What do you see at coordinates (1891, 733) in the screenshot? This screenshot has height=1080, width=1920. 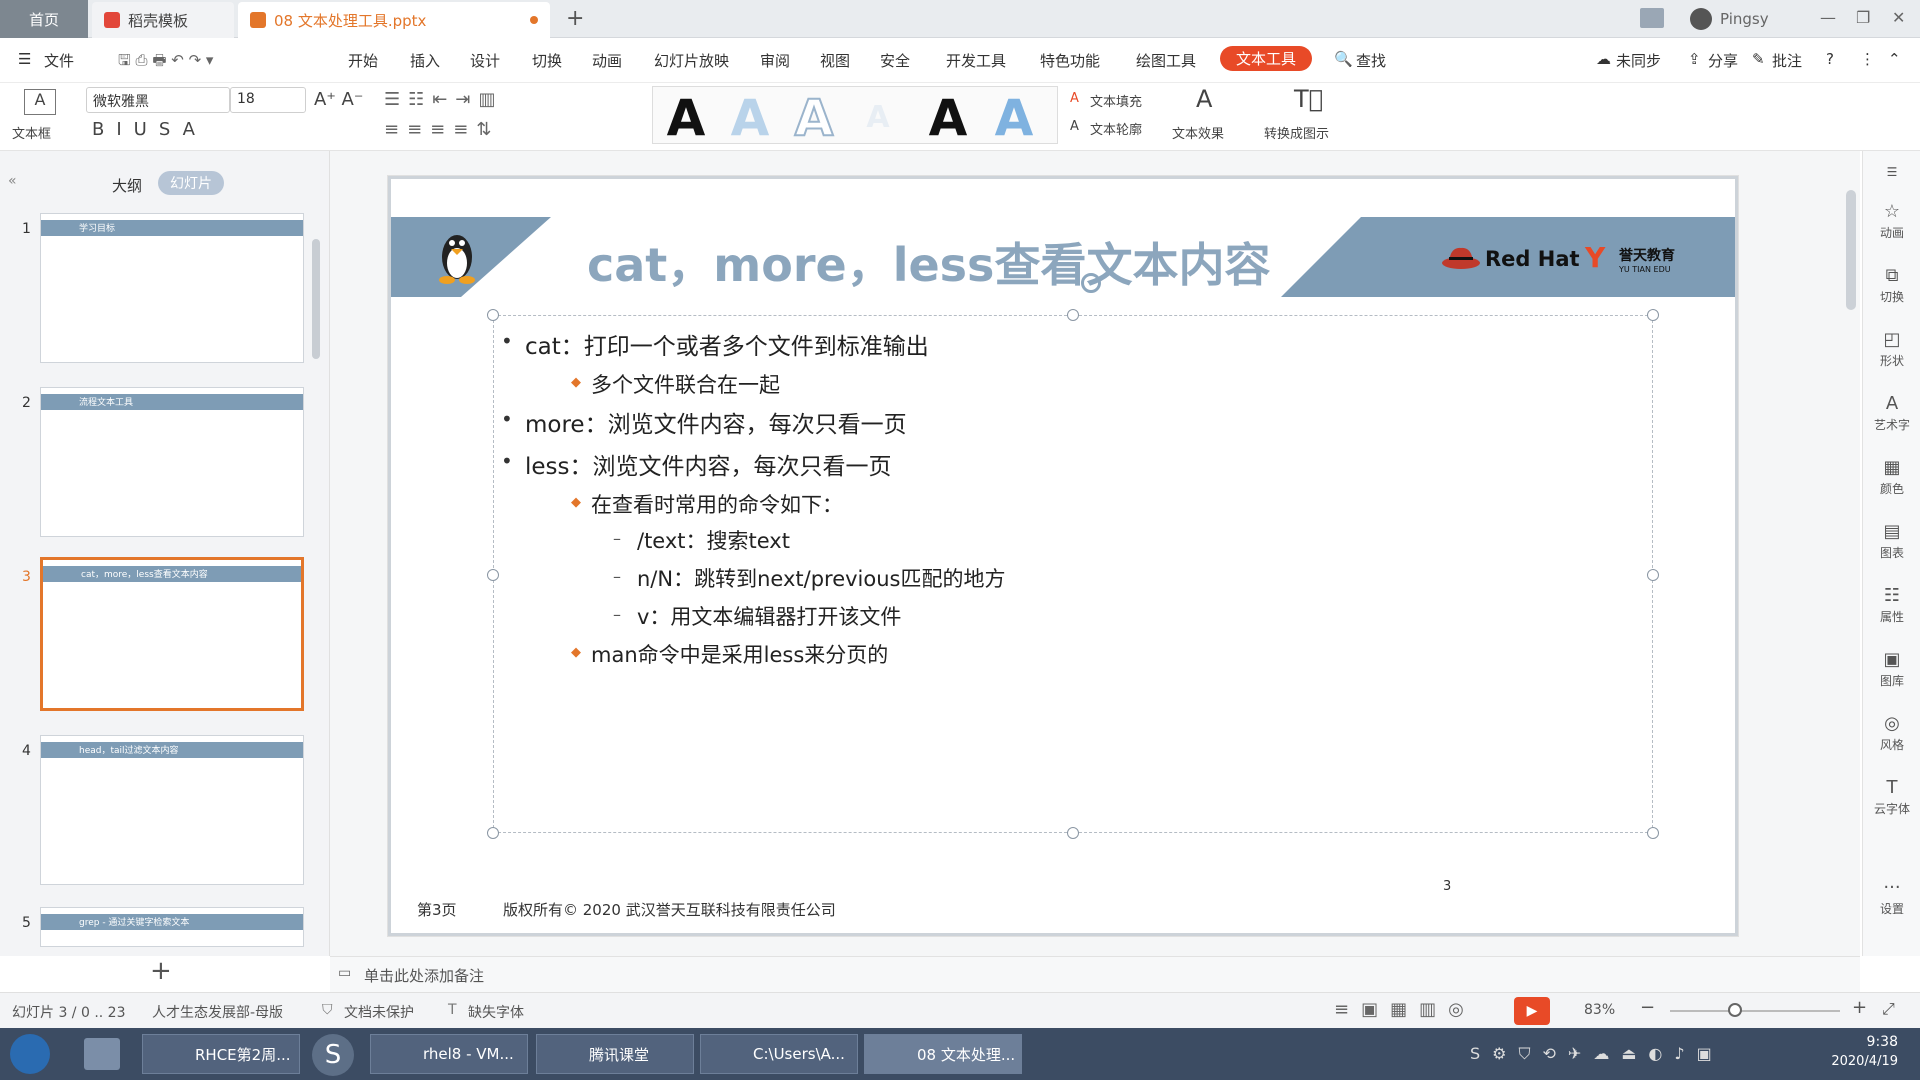 I see `sidebar-style: ◎ 风格` at bounding box center [1891, 733].